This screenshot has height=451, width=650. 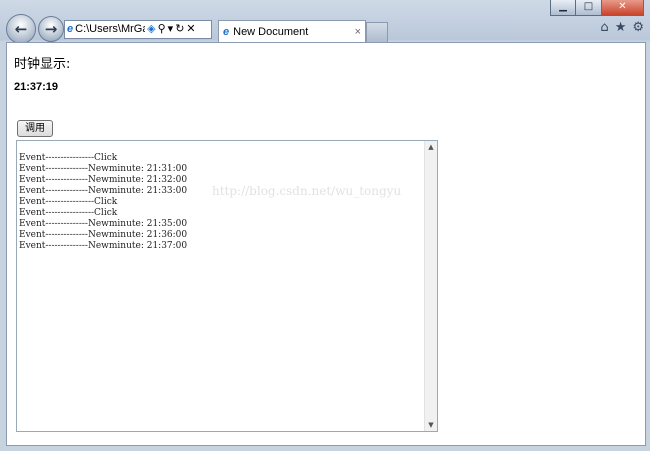 What do you see at coordinates (162, 29) in the screenshot?
I see `search-icon: ⚲` at bounding box center [162, 29].